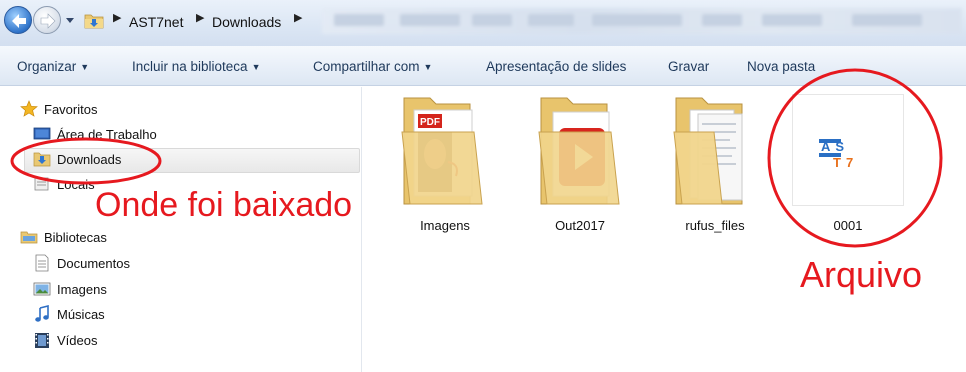  What do you see at coordinates (77, 340) in the screenshot?
I see `videos-label: Vídeos` at bounding box center [77, 340].